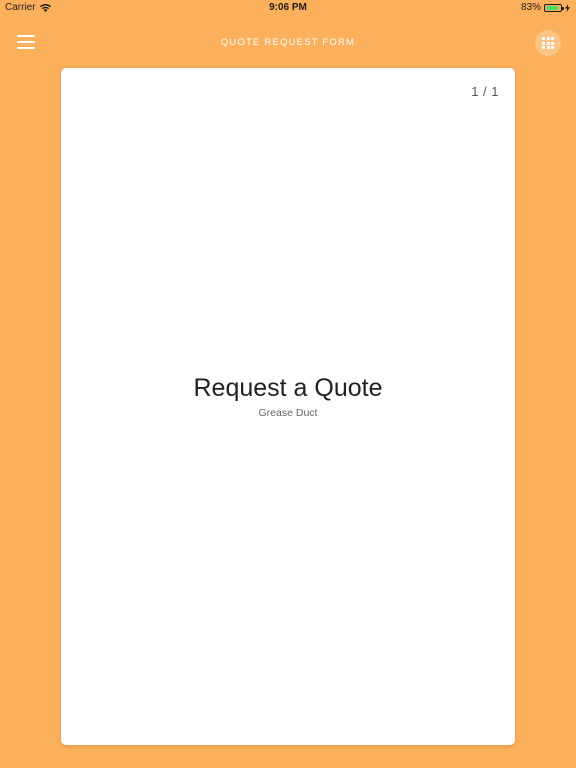 This screenshot has height=768, width=576. What do you see at coordinates (288, 413) in the screenshot?
I see `form-subtitle: Grease Duct` at bounding box center [288, 413].